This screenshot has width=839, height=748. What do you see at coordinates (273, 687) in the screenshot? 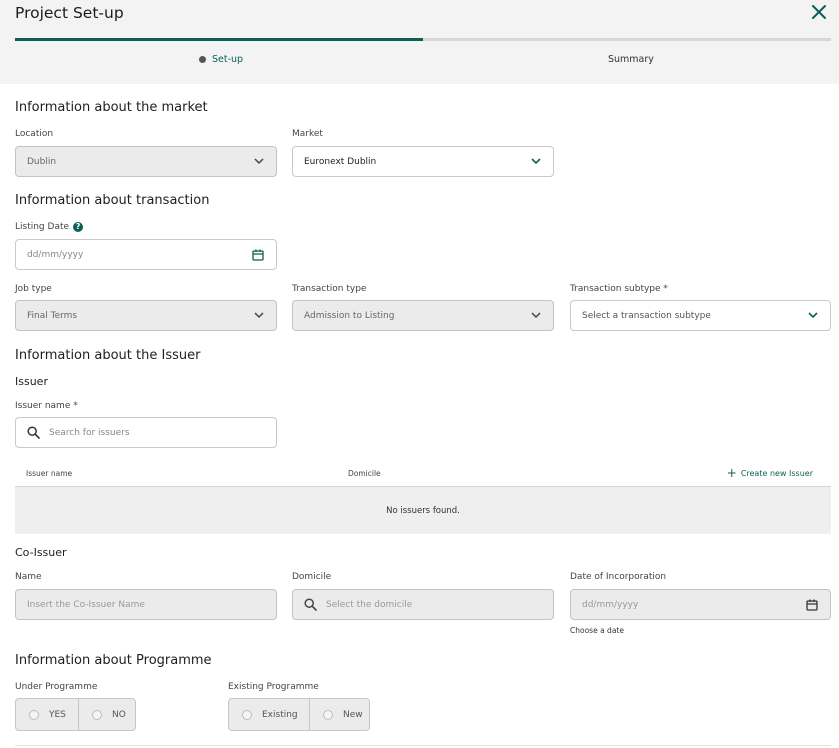
I see `existing-programme-label: Existing Programme` at bounding box center [273, 687].